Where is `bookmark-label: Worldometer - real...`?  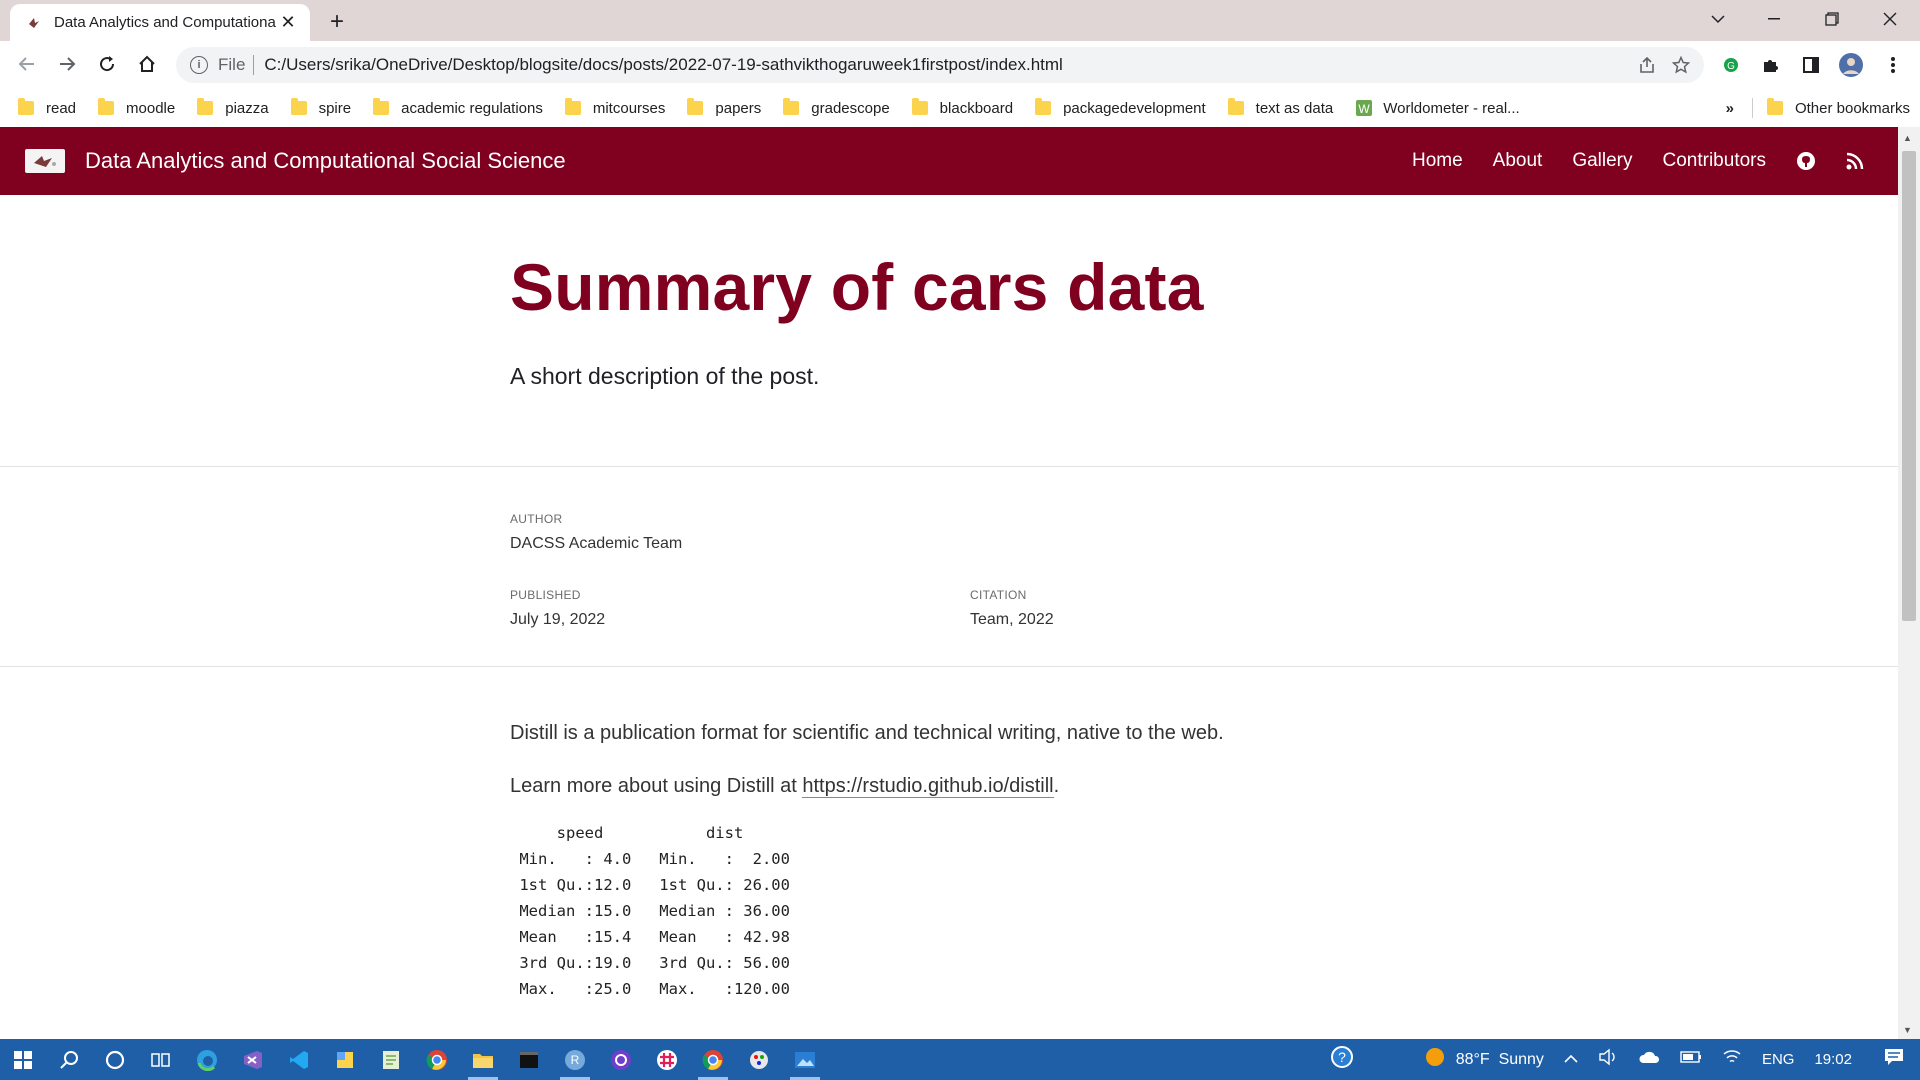 bookmark-label: Worldometer - real... is located at coordinates (1451, 108).